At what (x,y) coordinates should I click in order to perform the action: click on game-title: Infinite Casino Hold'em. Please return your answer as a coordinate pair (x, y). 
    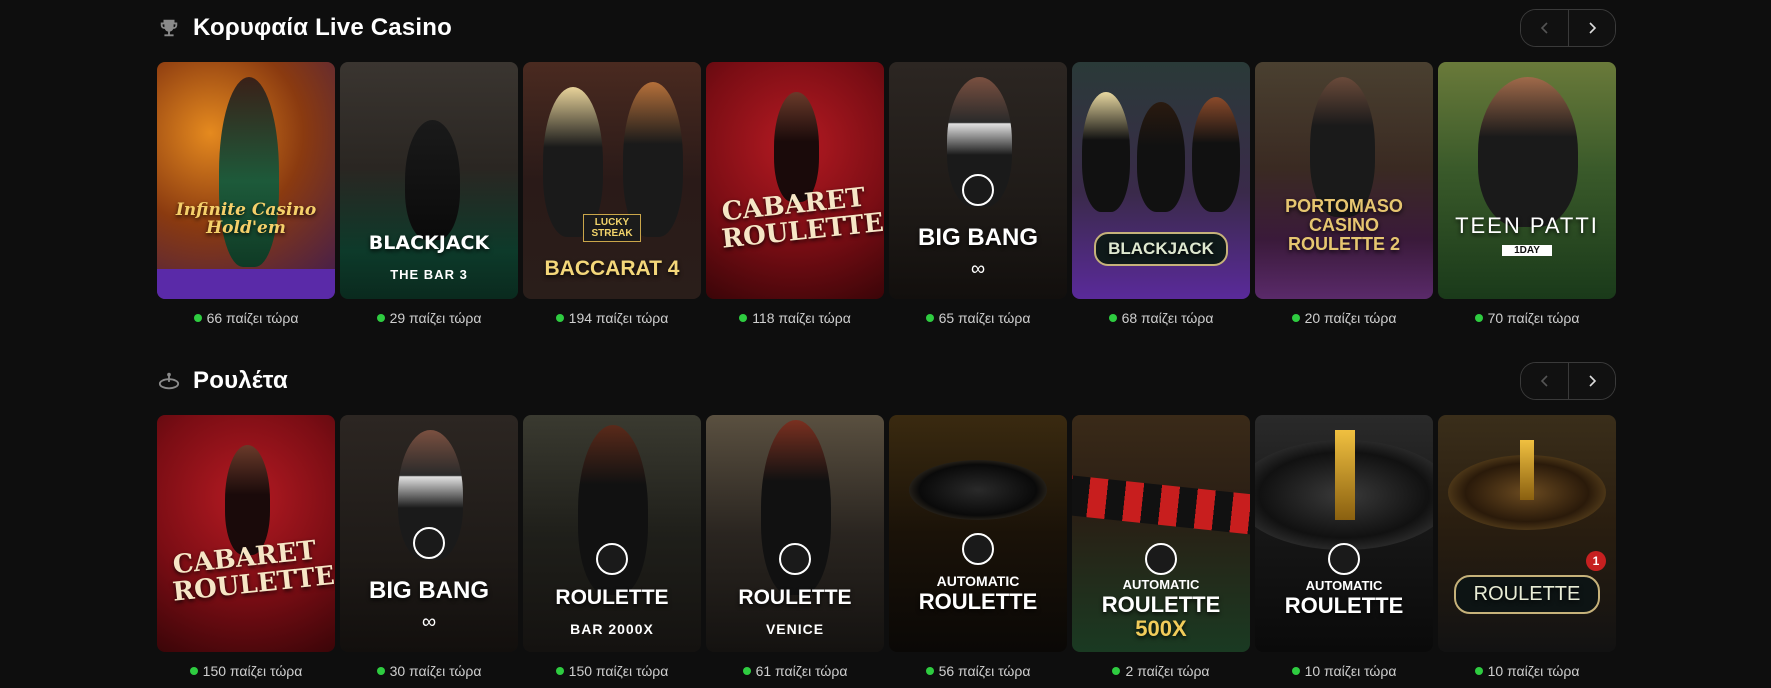
    Looking at the image, I should click on (246, 219).